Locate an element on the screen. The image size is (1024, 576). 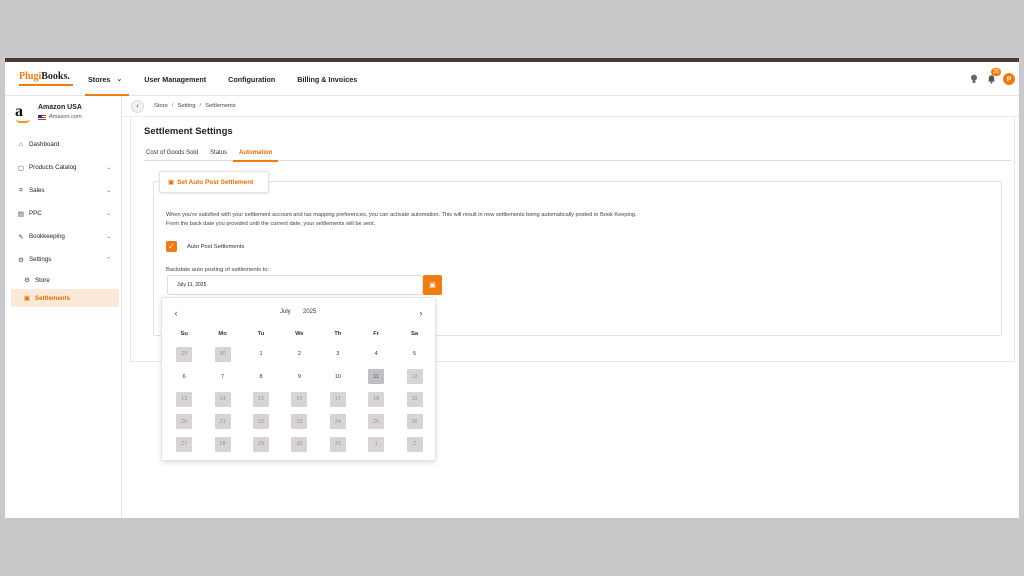
datepicker-day-number: 24 is located at coordinates (337, 422).